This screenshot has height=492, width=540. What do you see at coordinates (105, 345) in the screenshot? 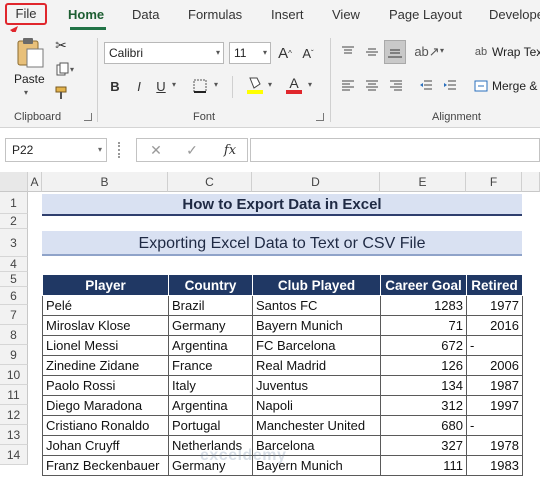
I see `table-cell: Lionel Messi` at bounding box center [105, 345].